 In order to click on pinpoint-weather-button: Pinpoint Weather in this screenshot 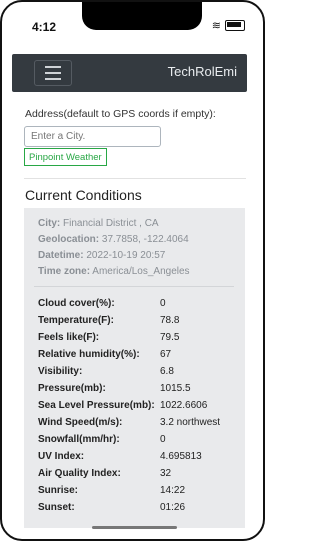, I will do `click(65, 157)`.